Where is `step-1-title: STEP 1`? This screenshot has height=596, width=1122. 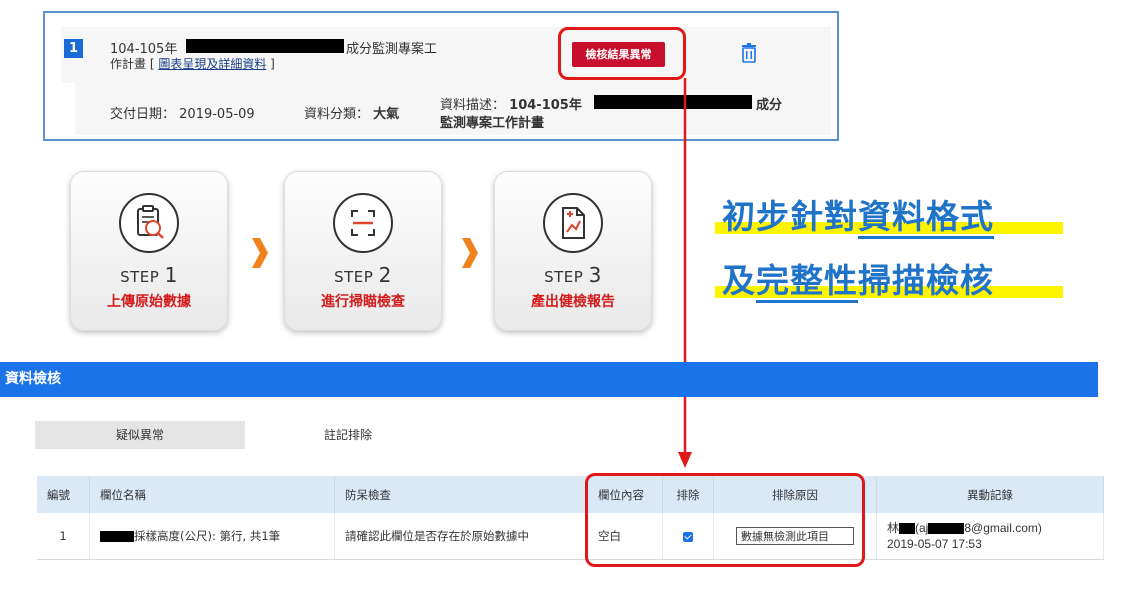
step-1-title: STEP 1 is located at coordinates (149, 275).